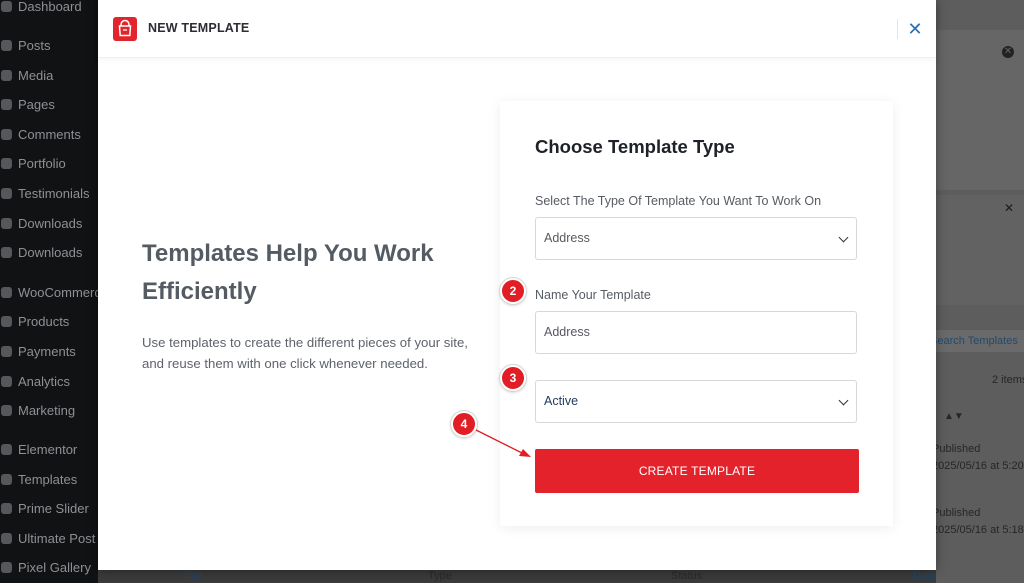  I want to click on template-name-placeholder: Address, so click(567, 332).